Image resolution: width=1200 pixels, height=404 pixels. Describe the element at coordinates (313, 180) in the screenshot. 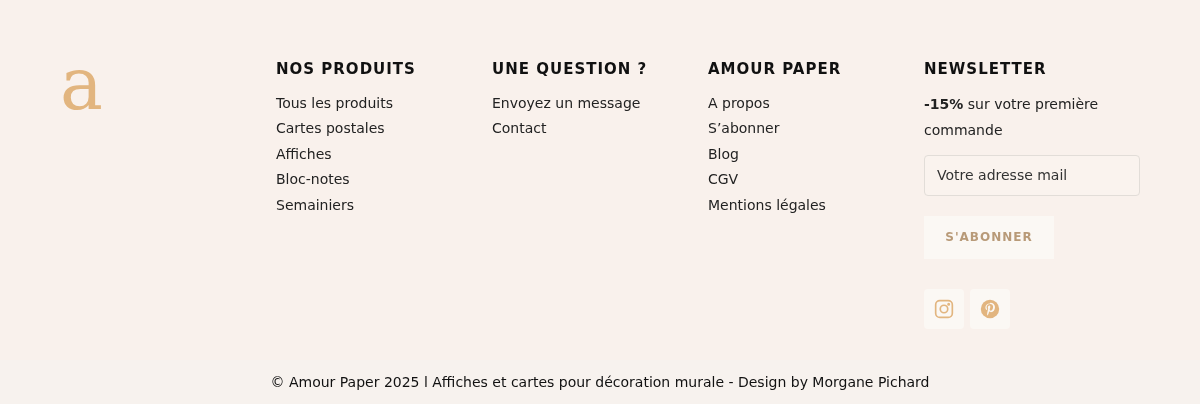

I see `footer-link: Bloc-notes` at that location.